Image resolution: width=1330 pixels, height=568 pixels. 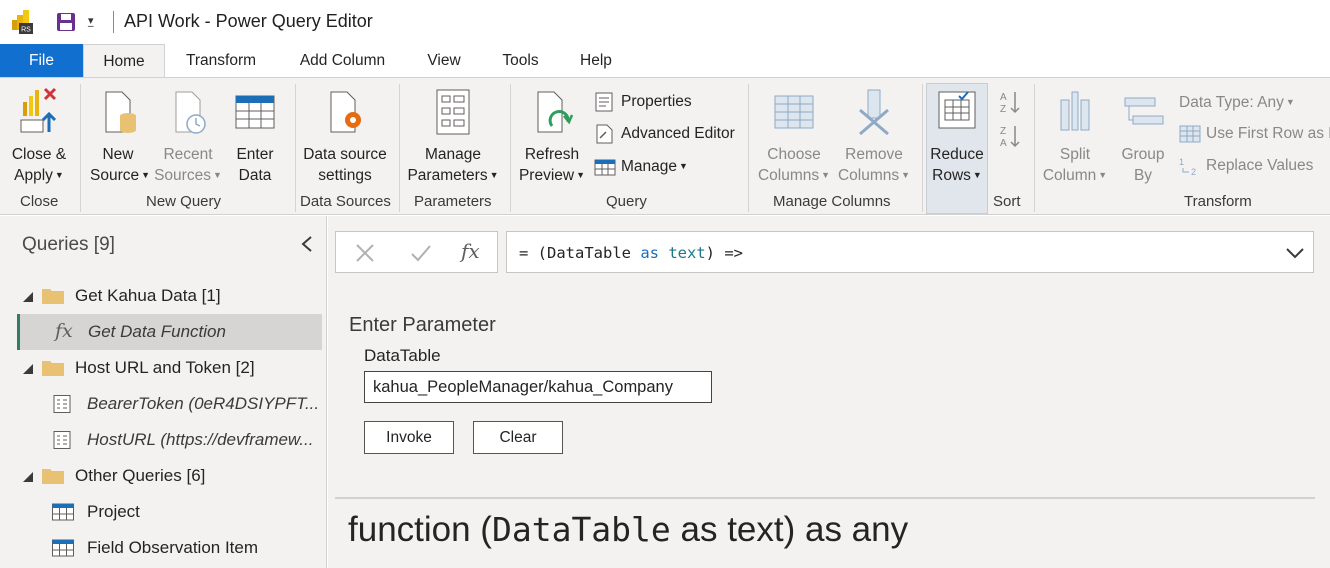 I want to click on save-icon, so click(x=66, y=22).